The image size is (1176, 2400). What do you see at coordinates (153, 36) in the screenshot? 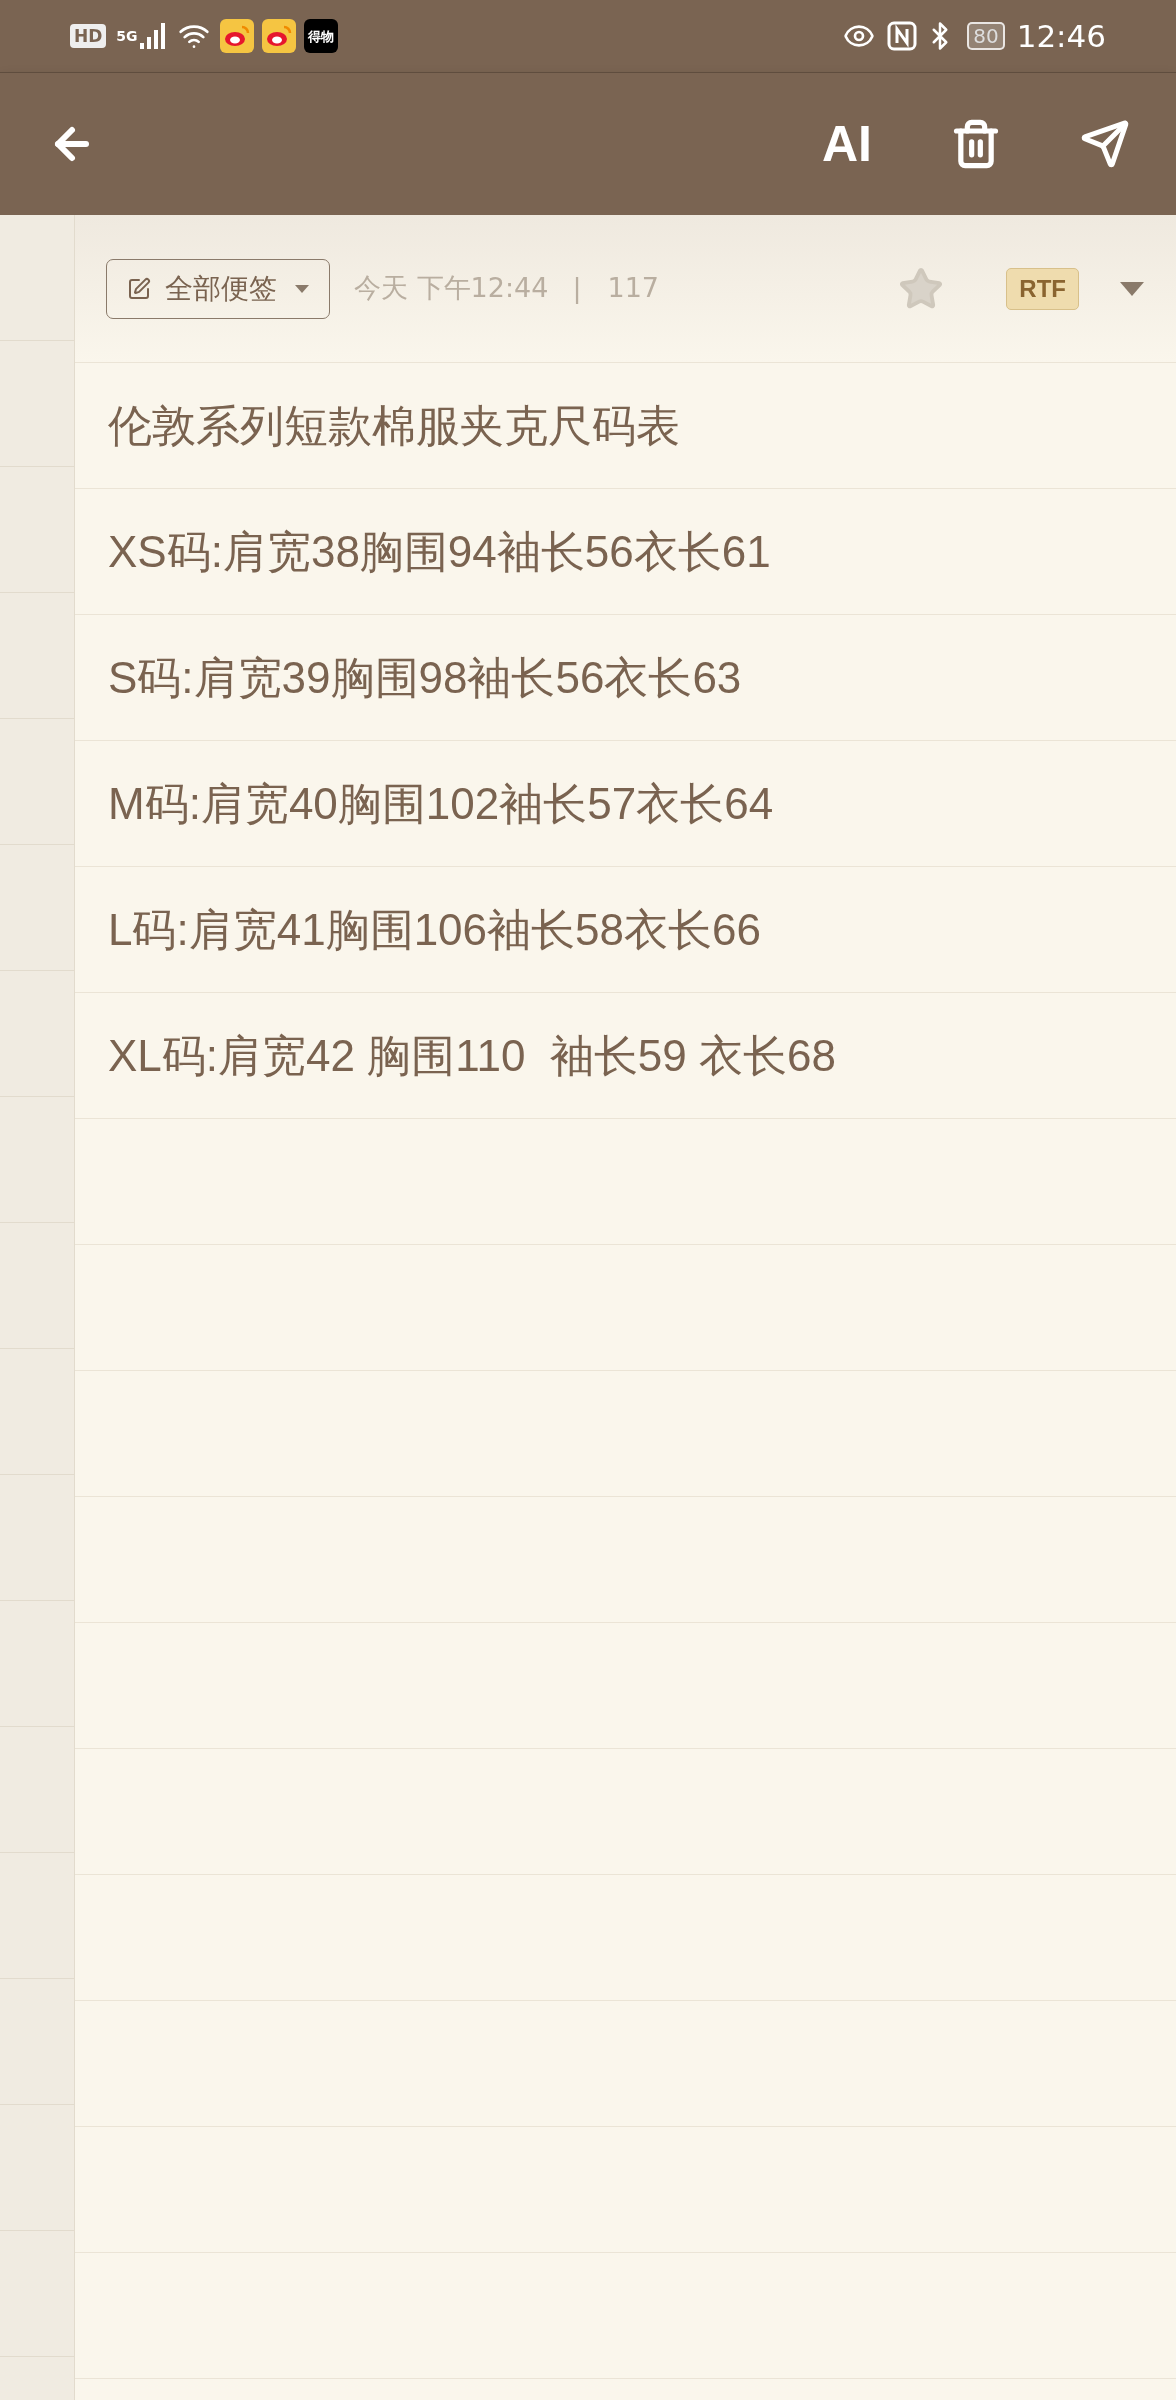
I see `signal-icon` at bounding box center [153, 36].